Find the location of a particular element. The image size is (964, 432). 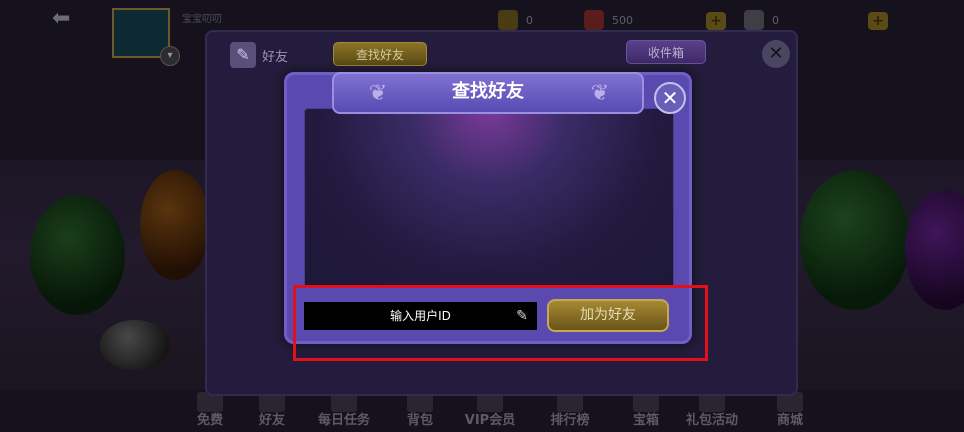

nav-label: 免费 is located at coordinates (209, 420).